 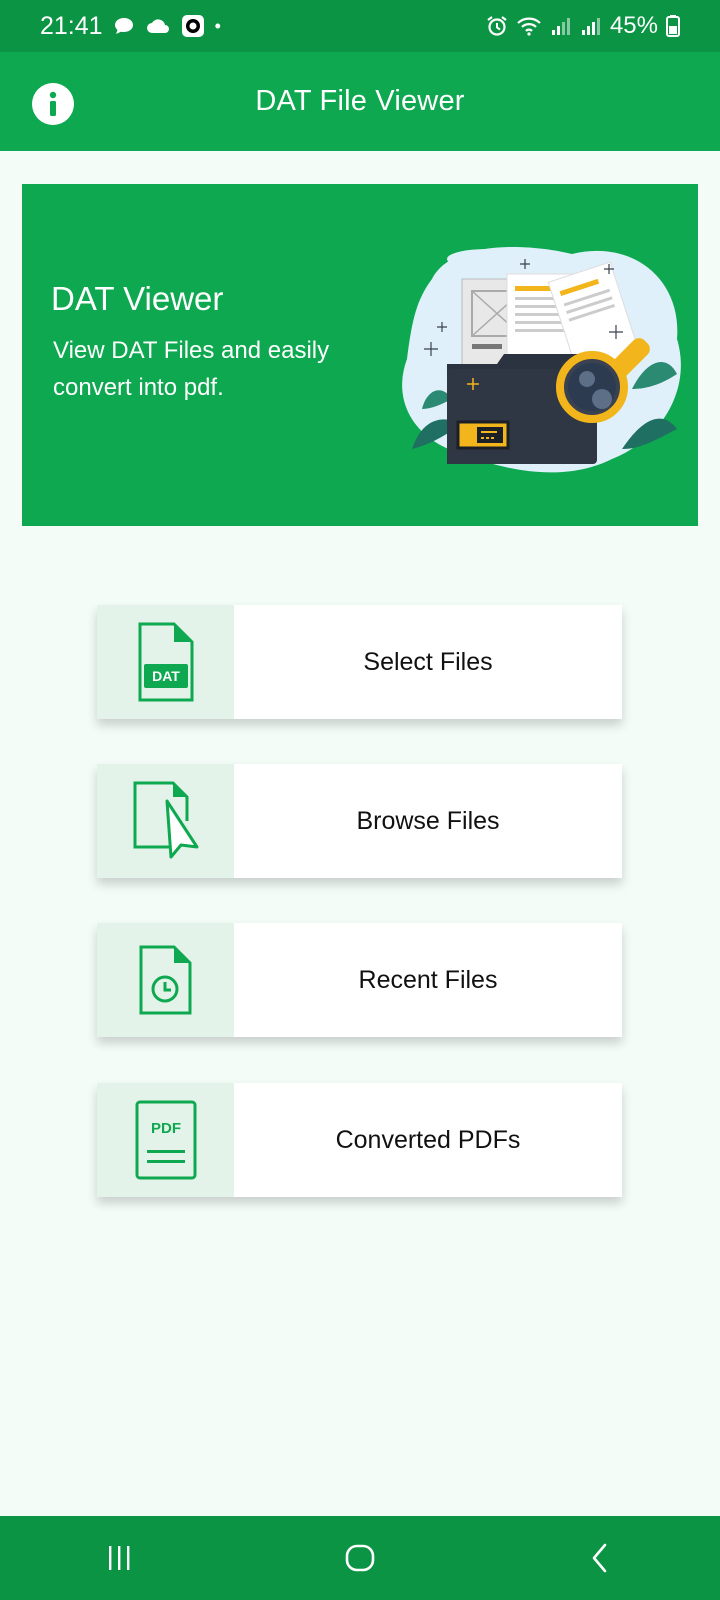 What do you see at coordinates (157, 26) in the screenshot?
I see `cloud-icon` at bounding box center [157, 26].